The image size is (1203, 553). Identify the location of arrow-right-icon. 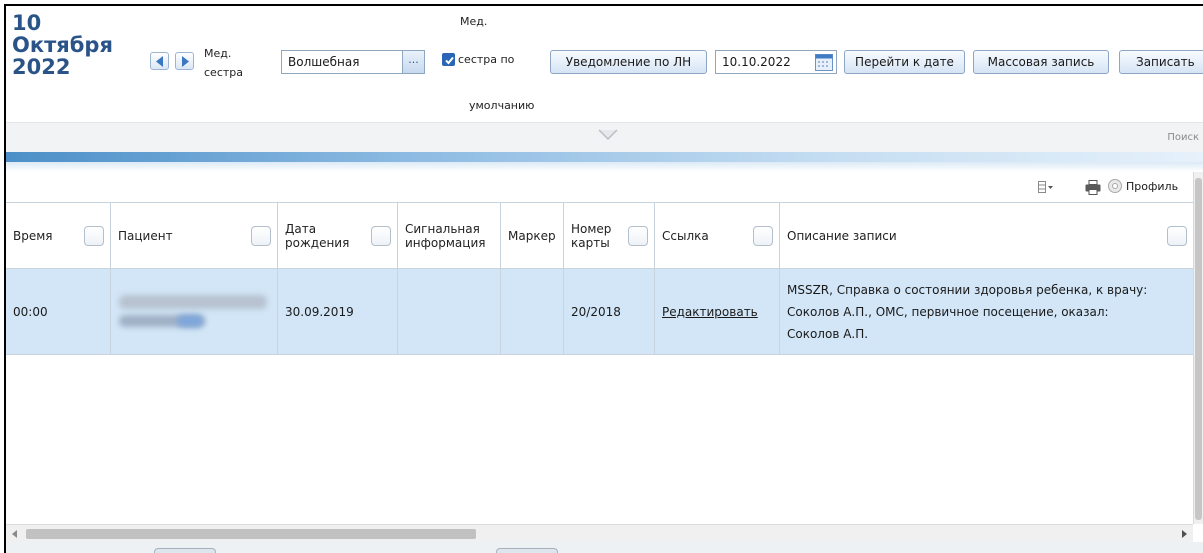
(185, 61).